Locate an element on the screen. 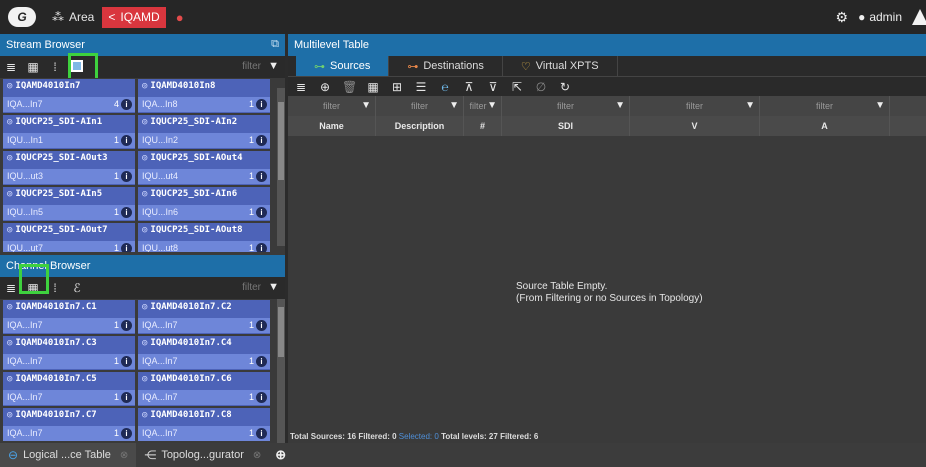 The height and width of the screenshot is (467, 926). tile-status-icon: ◎ is located at coordinates (145, 158).